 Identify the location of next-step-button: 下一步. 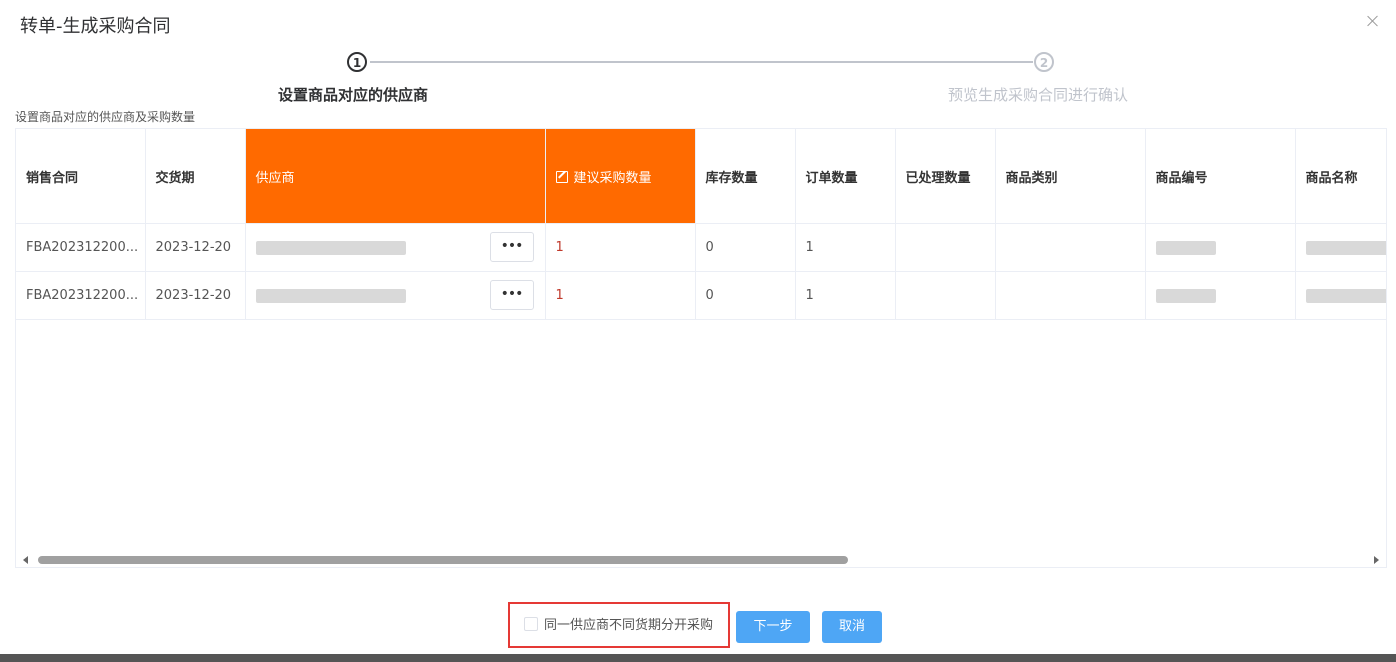
(773, 627).